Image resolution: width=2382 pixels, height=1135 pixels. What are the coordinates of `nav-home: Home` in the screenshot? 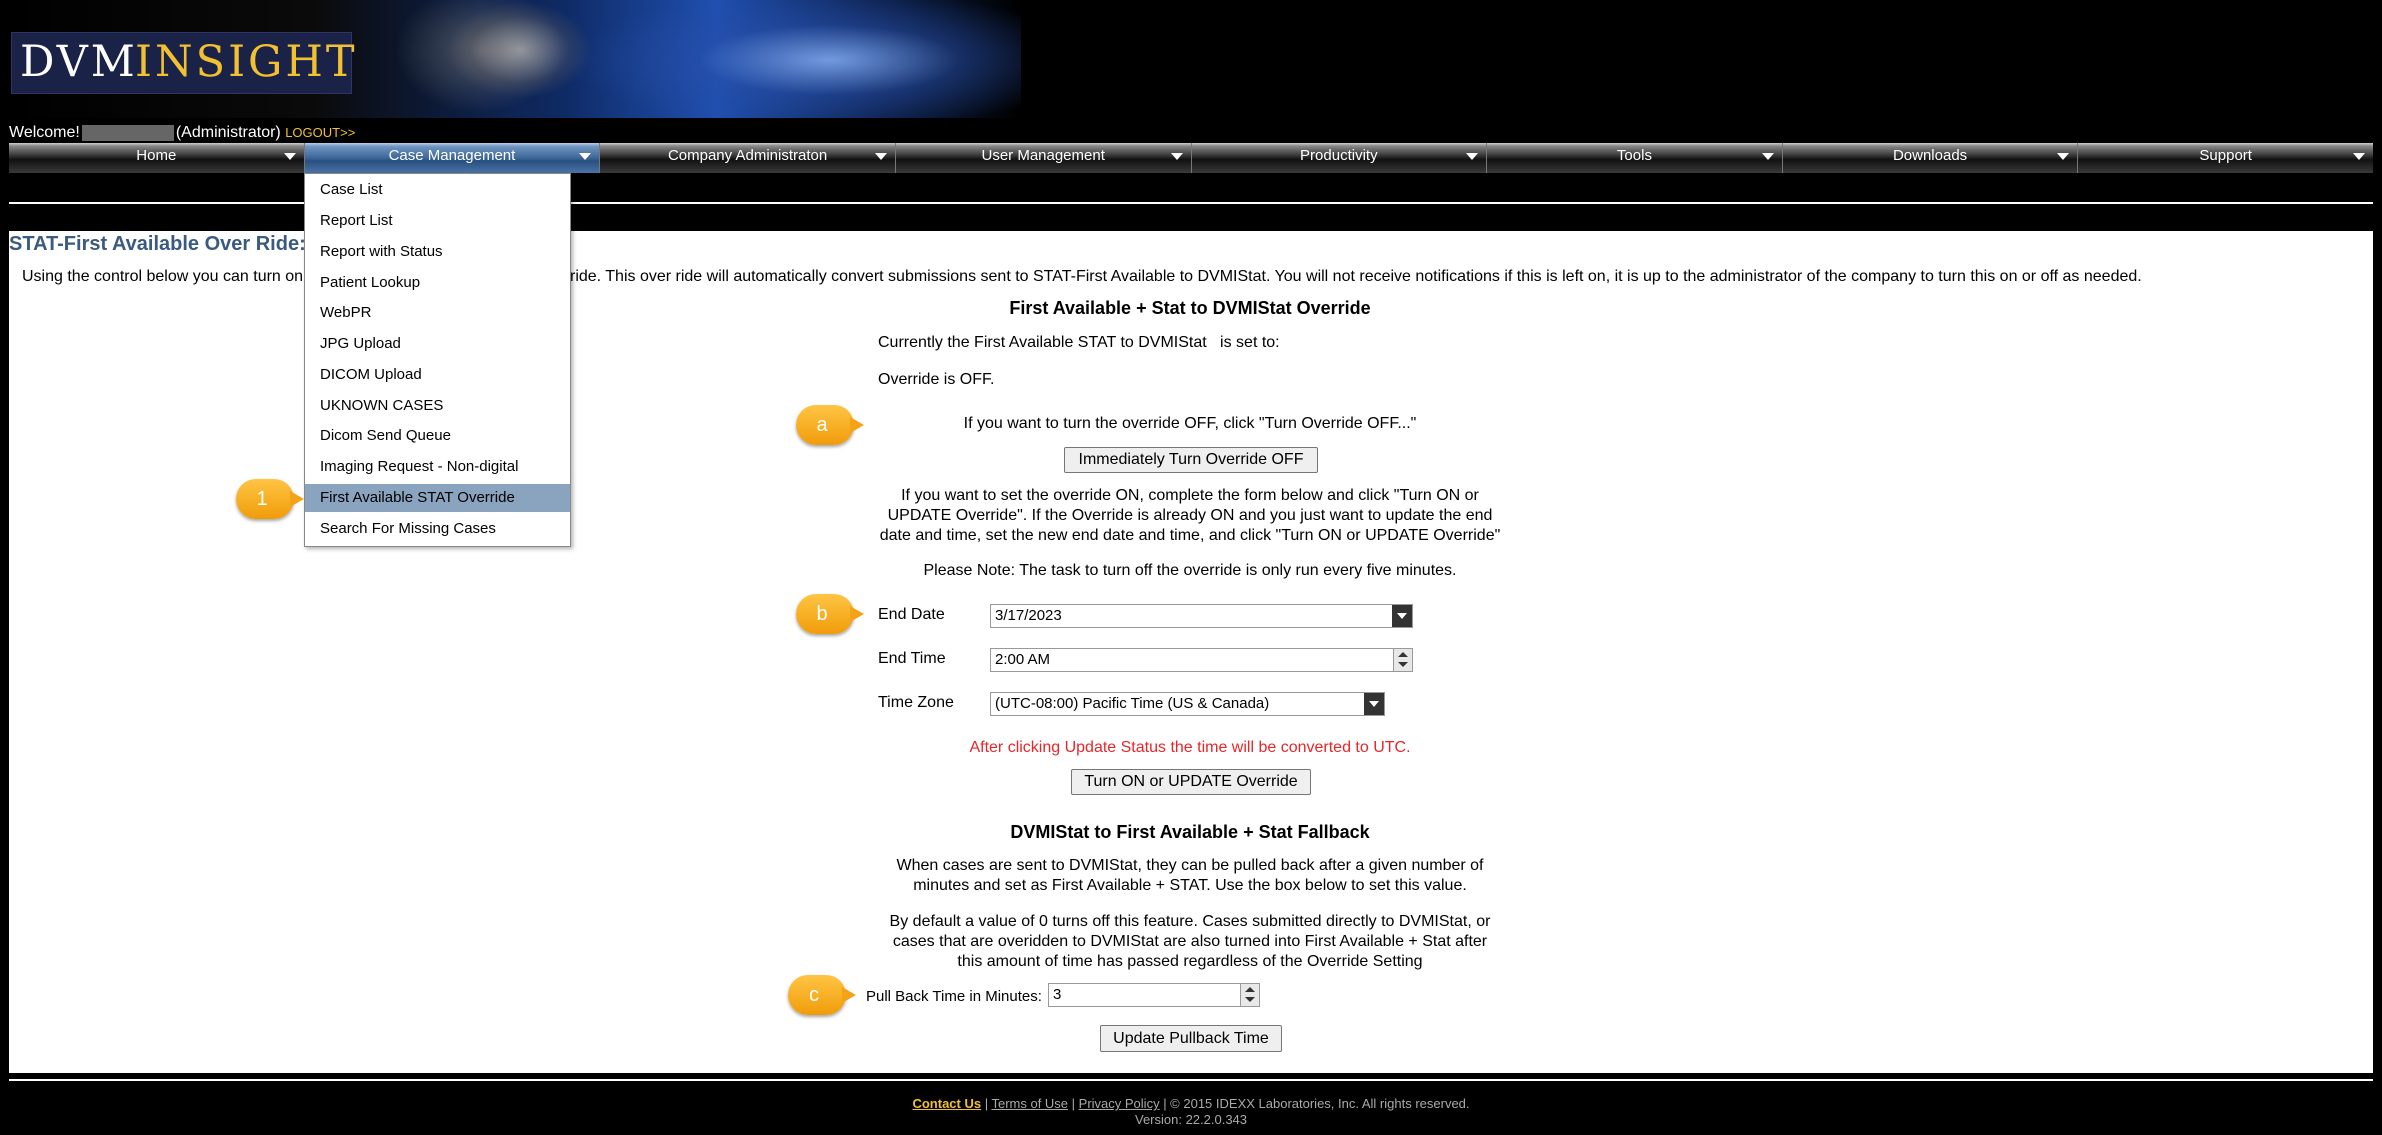 It's located at (157, 158).